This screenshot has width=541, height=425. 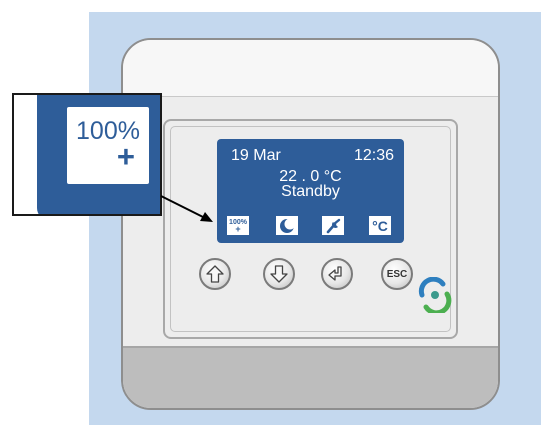 What do you see at coordinates (256, 155) in the screenshot?
I see `display-date: 19 Mar` at bounding box center [256, 155].